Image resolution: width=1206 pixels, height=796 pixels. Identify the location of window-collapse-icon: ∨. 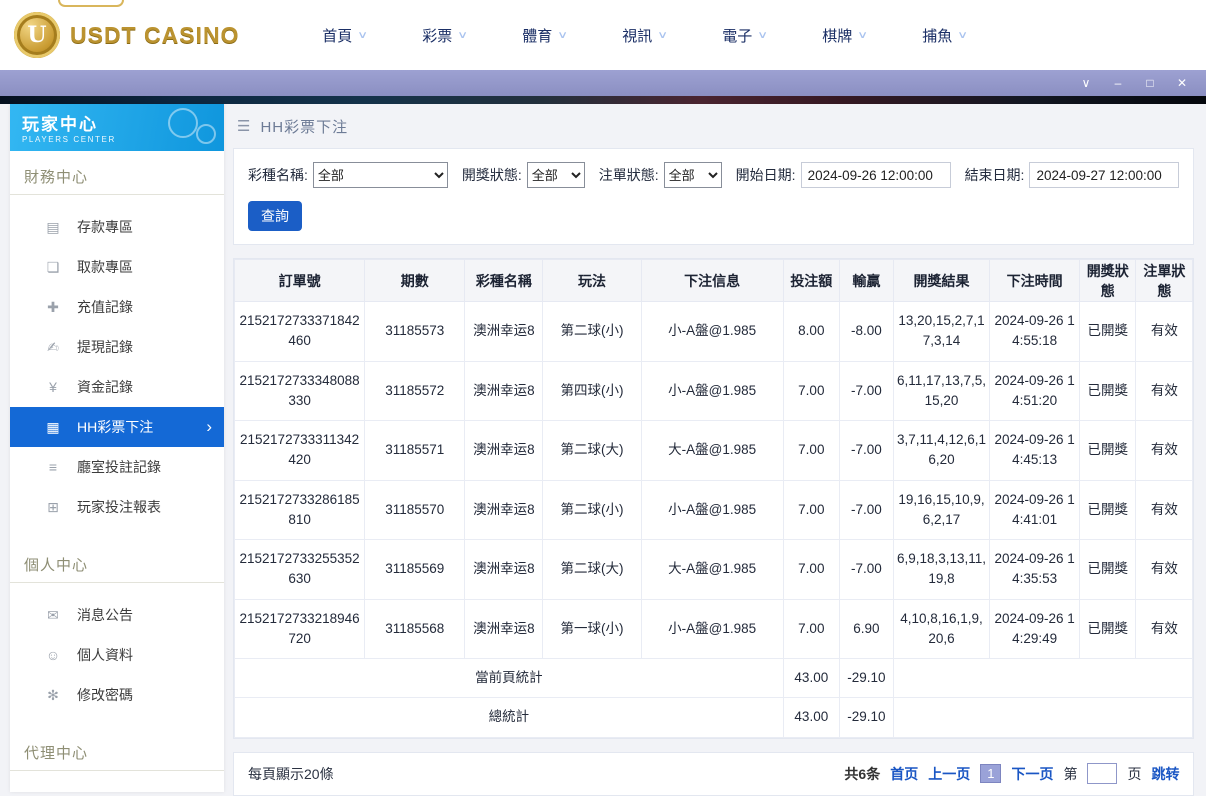
(1086, 83).